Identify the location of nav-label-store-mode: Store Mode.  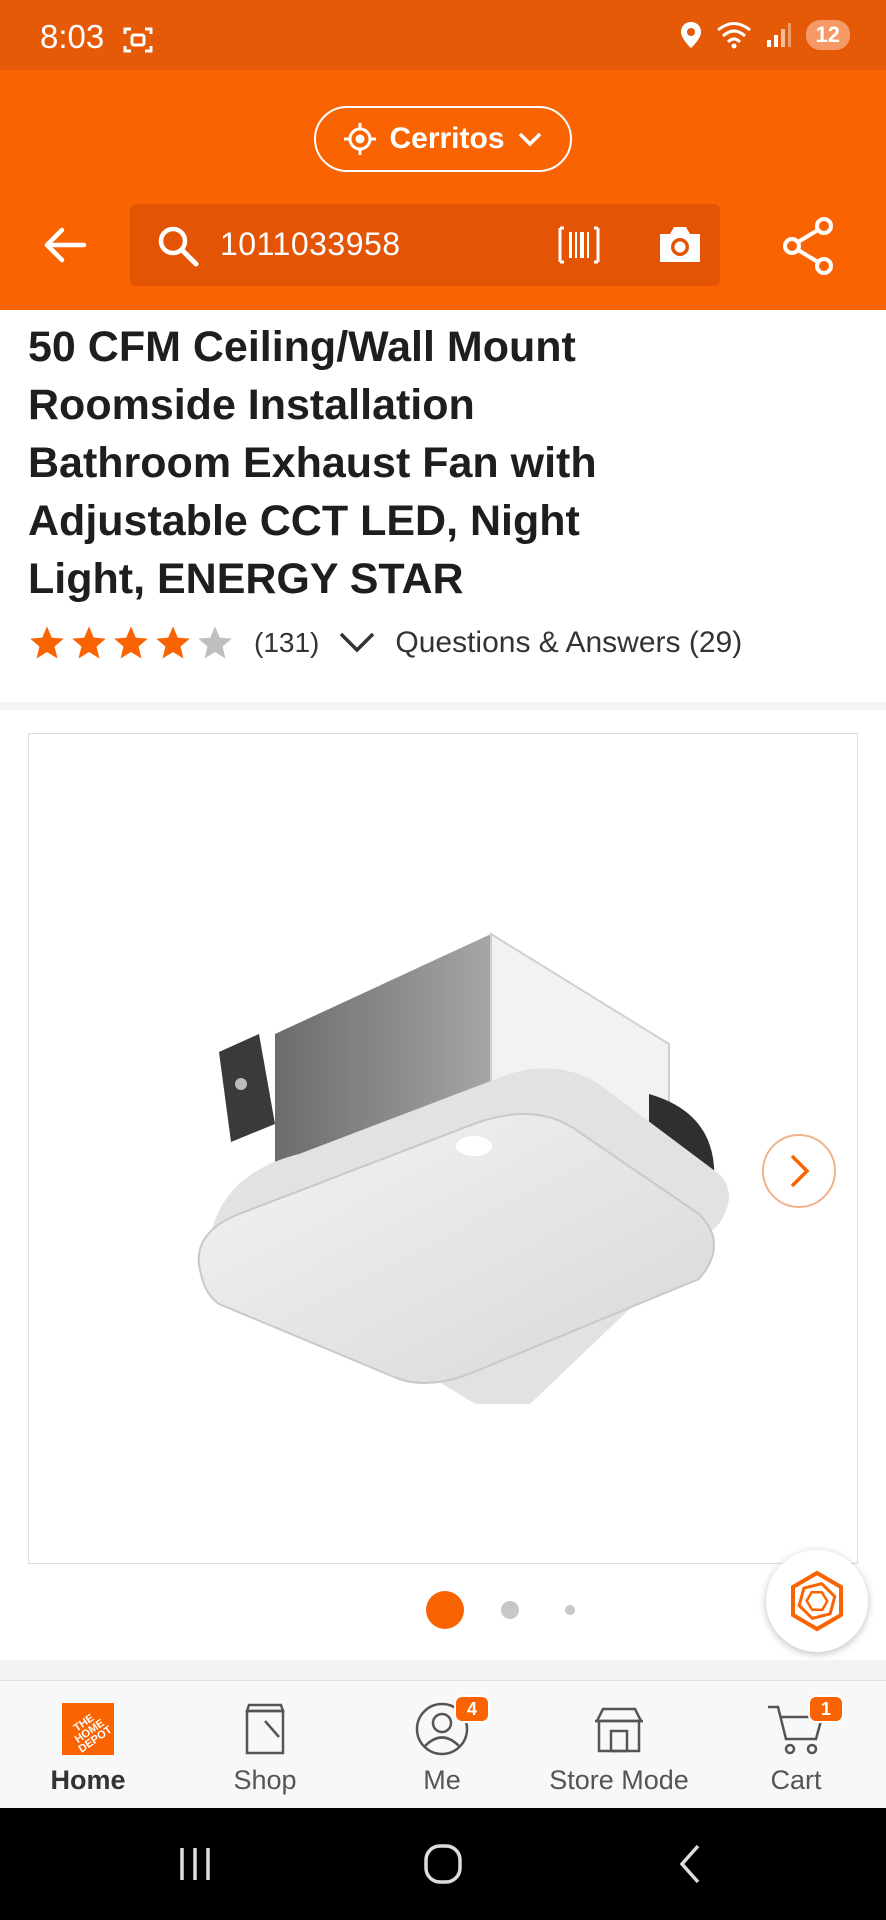
(619, 1780).